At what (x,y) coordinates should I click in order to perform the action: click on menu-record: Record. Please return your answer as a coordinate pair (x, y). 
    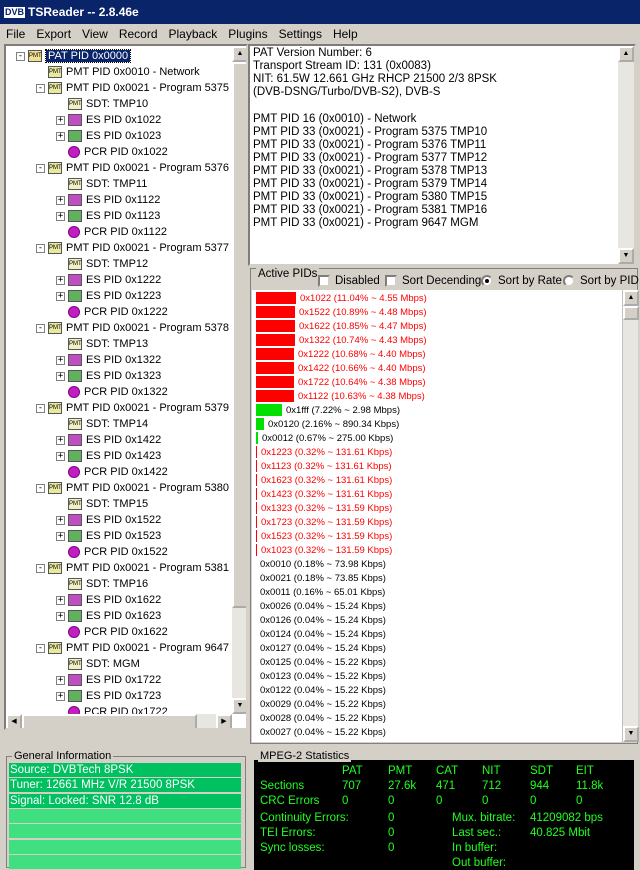
    Looking at the image, I should click on (138, 34).